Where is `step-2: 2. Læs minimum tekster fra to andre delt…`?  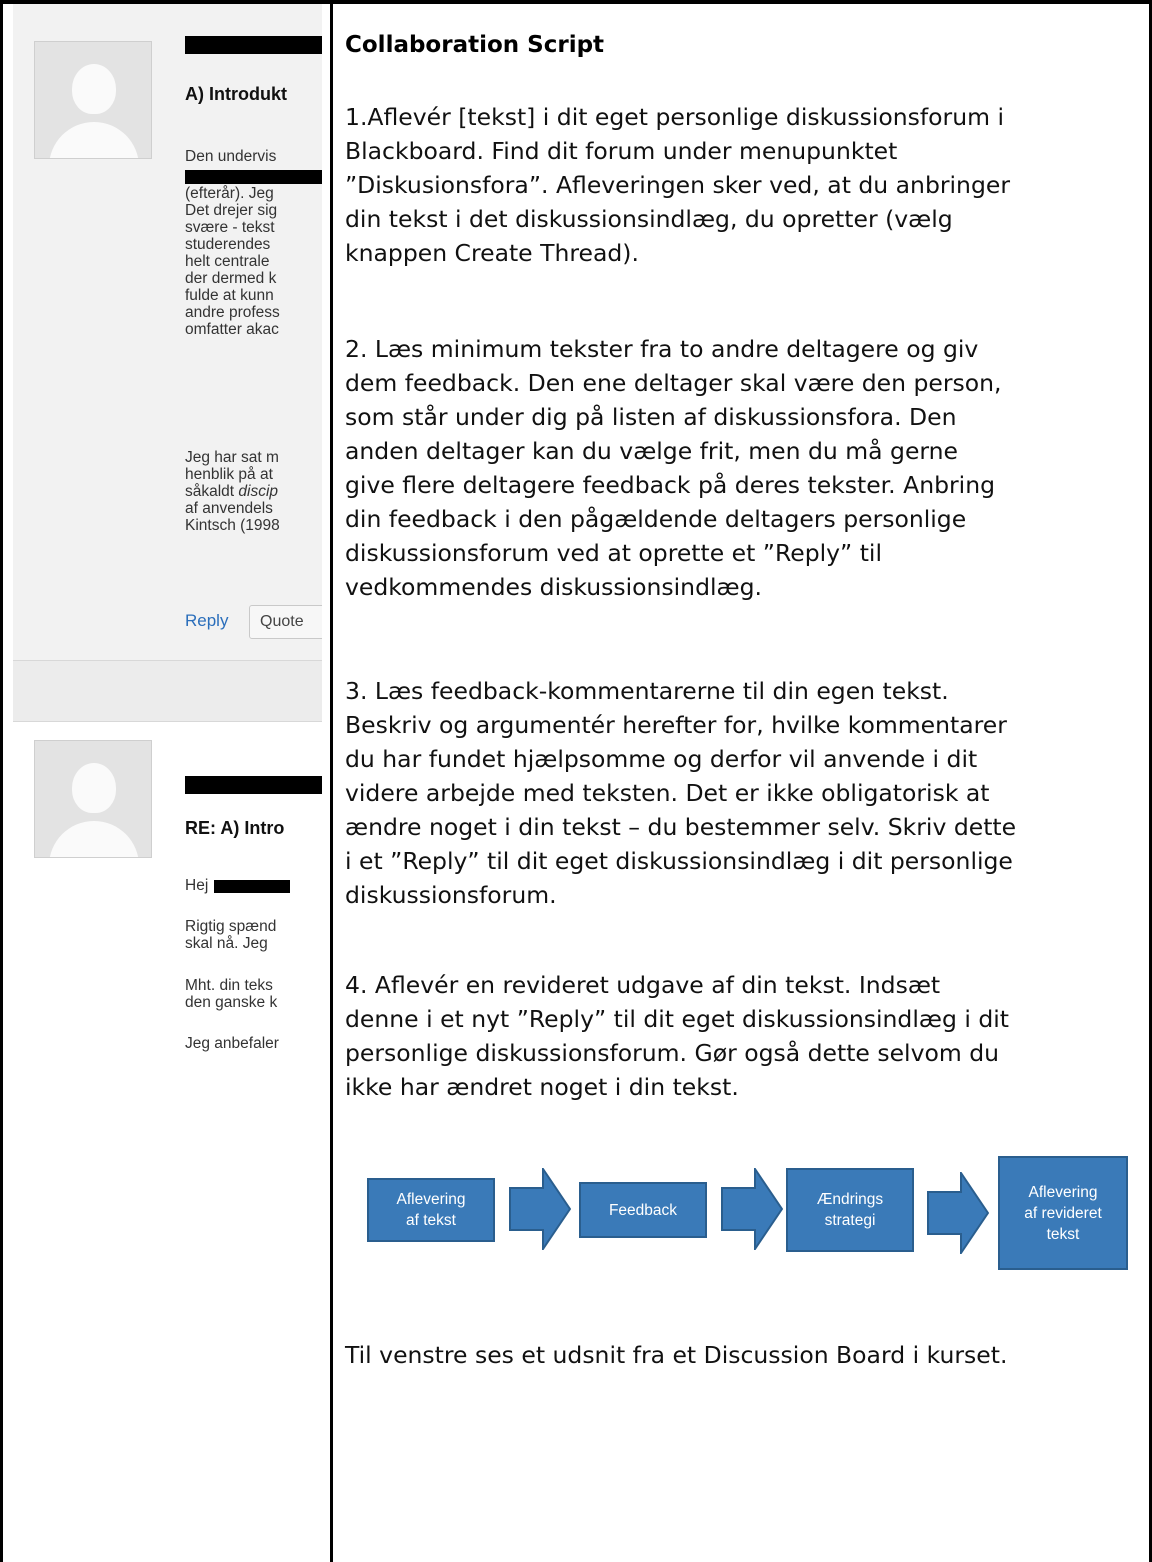
step-2: 2. Læs minimum tekster fra to andre delt… is located at coordinates (673, 468).